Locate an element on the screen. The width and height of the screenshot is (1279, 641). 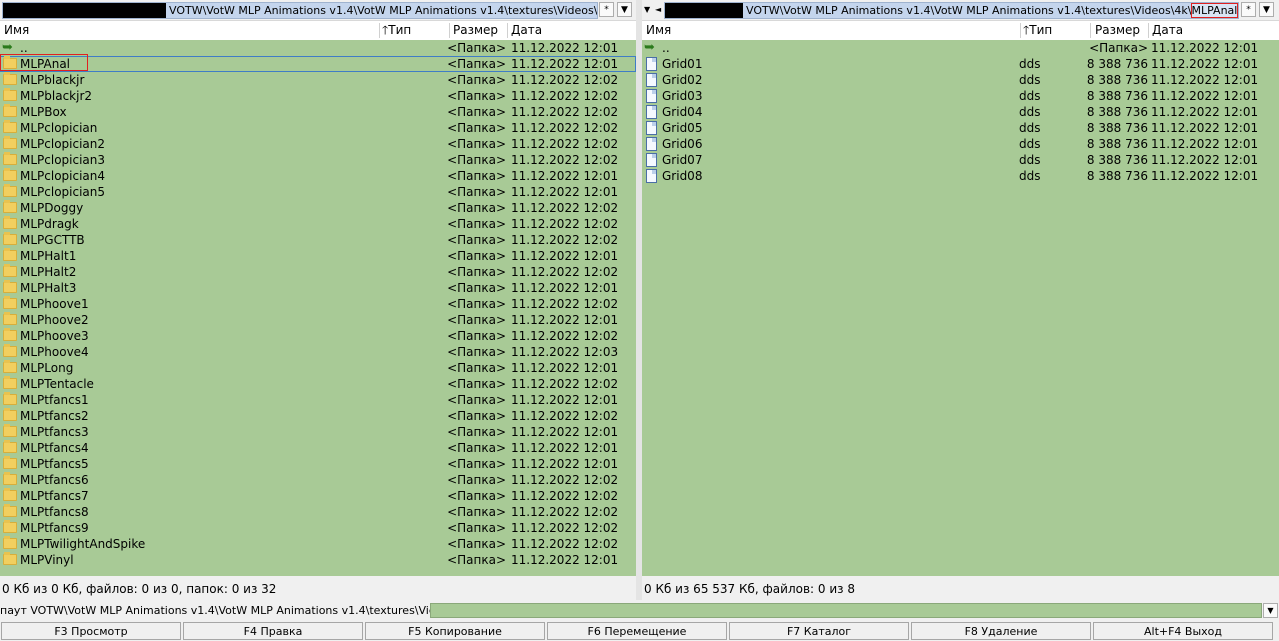
command-line-input is located at coordinates (846, 610).